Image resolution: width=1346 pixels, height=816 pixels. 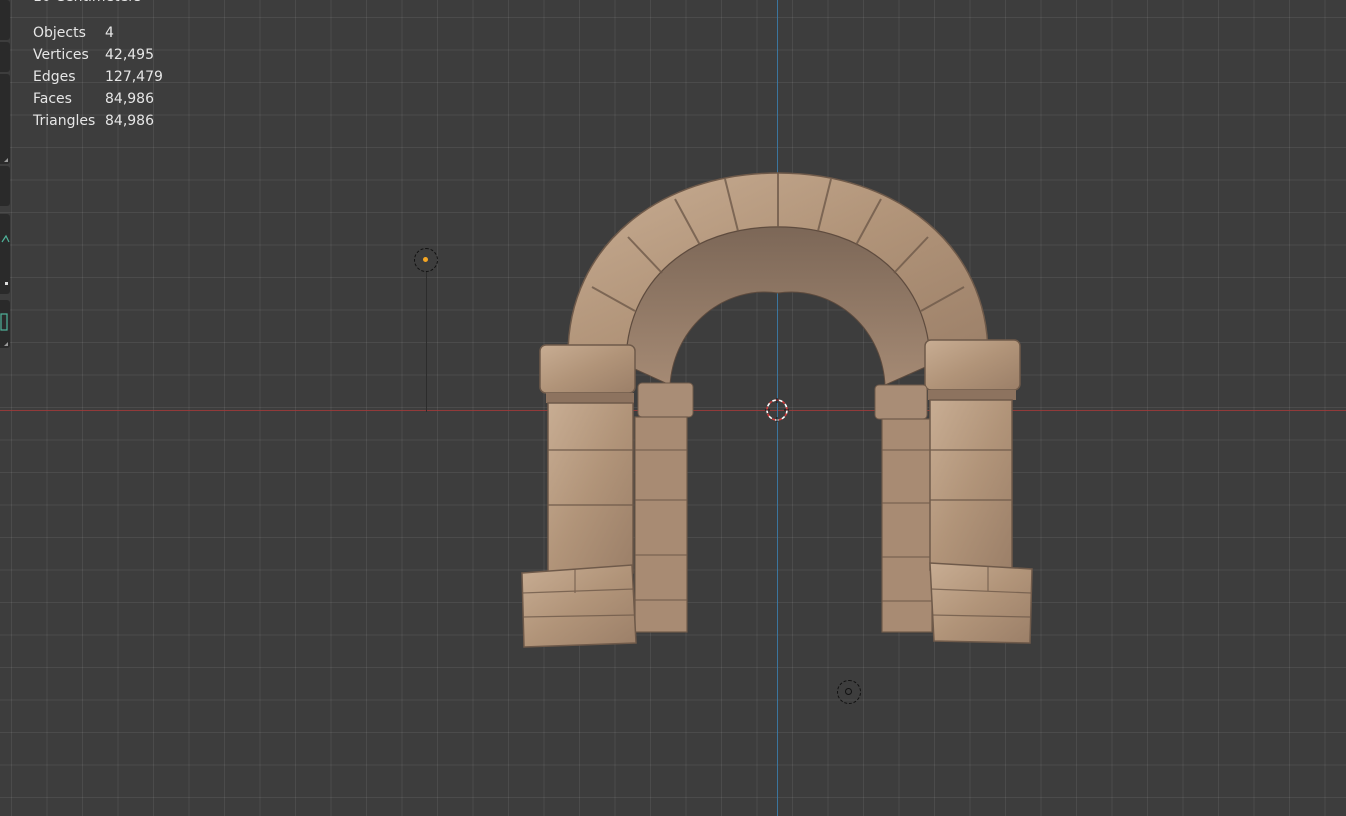 What do you see at coordinates (5, 57) in the screenshot?
I see `tool-button-cursor` at bounding box center [5, 57].